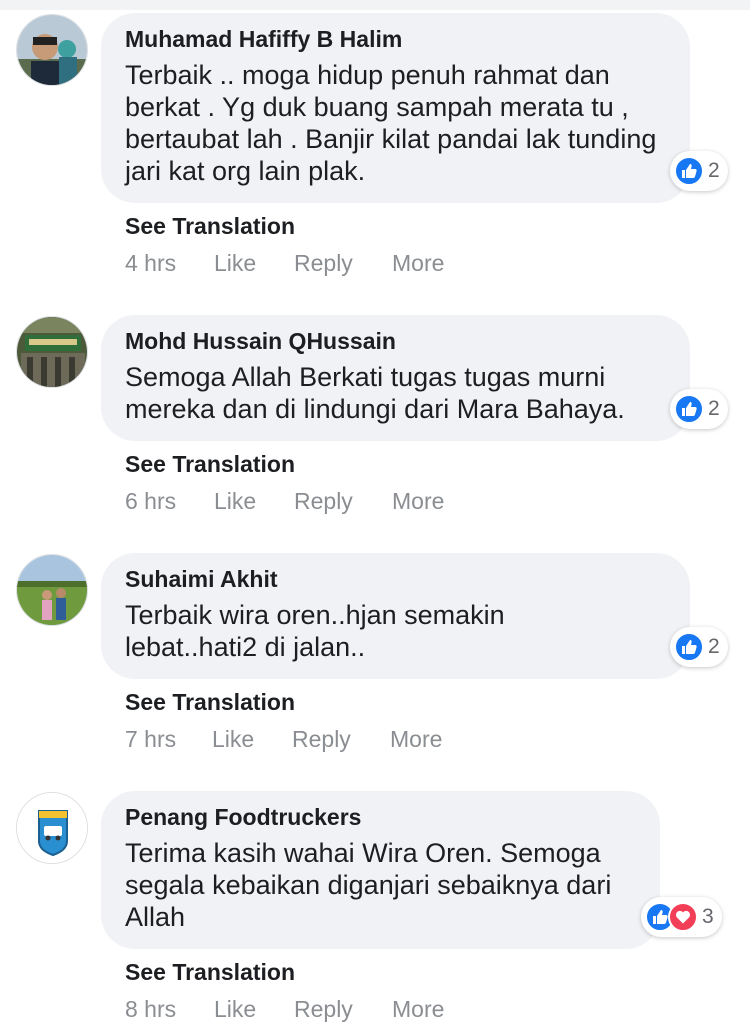 This screenshot has width=750, height=1028. I want to click on comment-actions: 4 hrs Like Reply More, so click(284, 263).